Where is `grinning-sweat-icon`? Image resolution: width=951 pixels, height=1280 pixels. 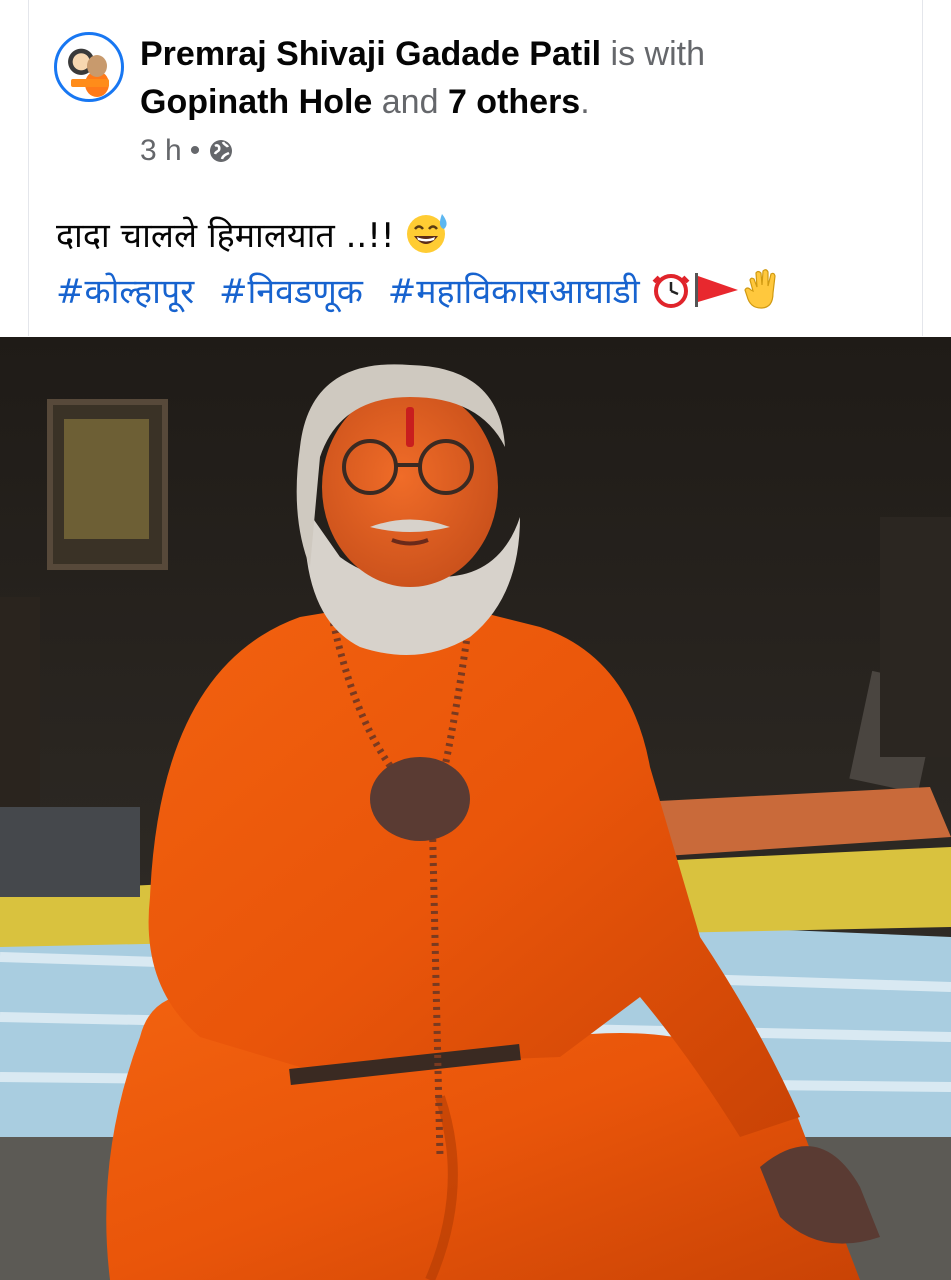
grinning-sweat-icon is located at coordinates (428, 237).